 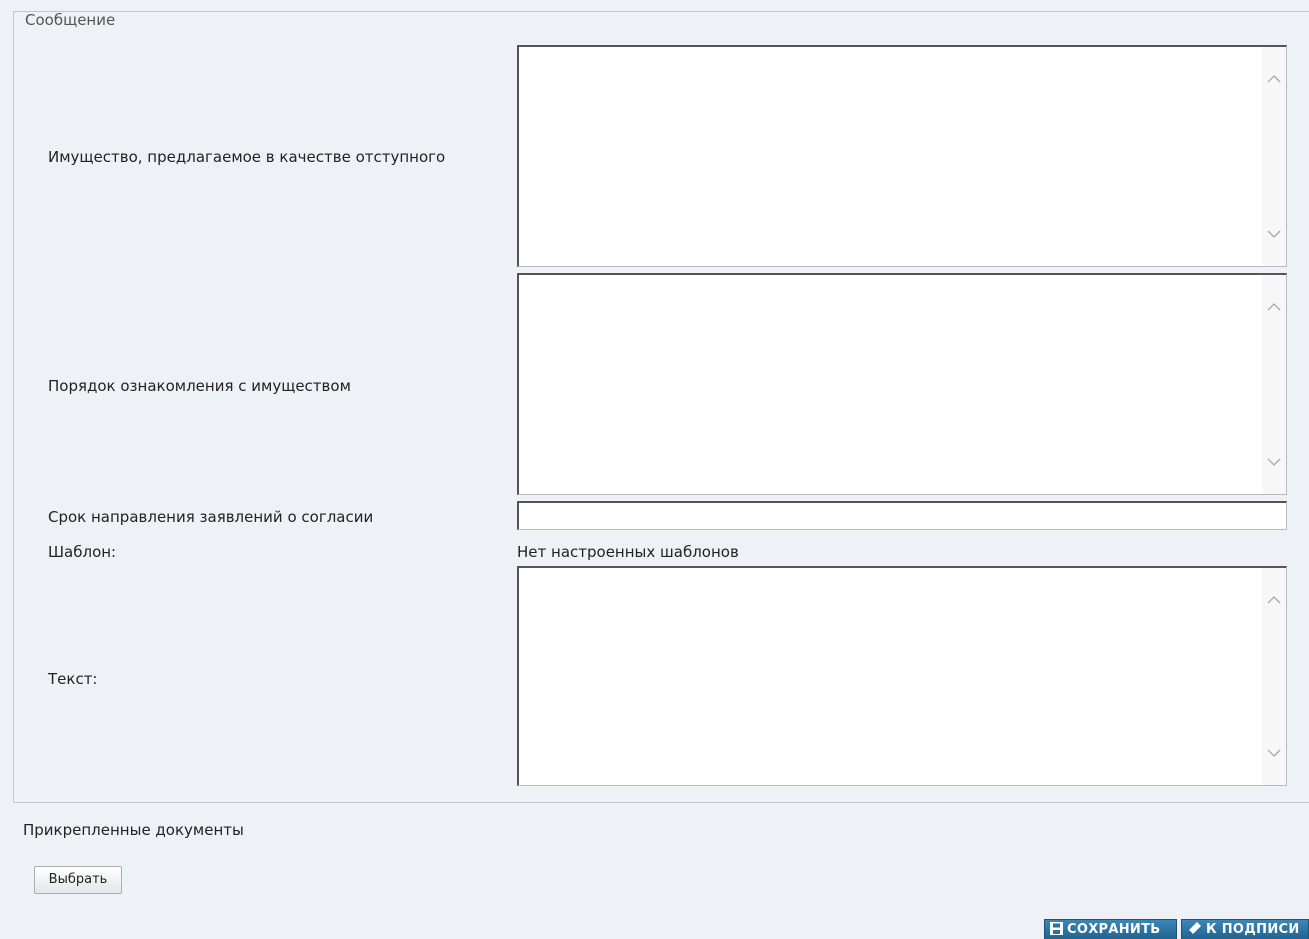 What do you see at coordinates (78, 880) in the screenshot?
I see `choose-file-button: Выбрать` at bounding box center [78, 880].